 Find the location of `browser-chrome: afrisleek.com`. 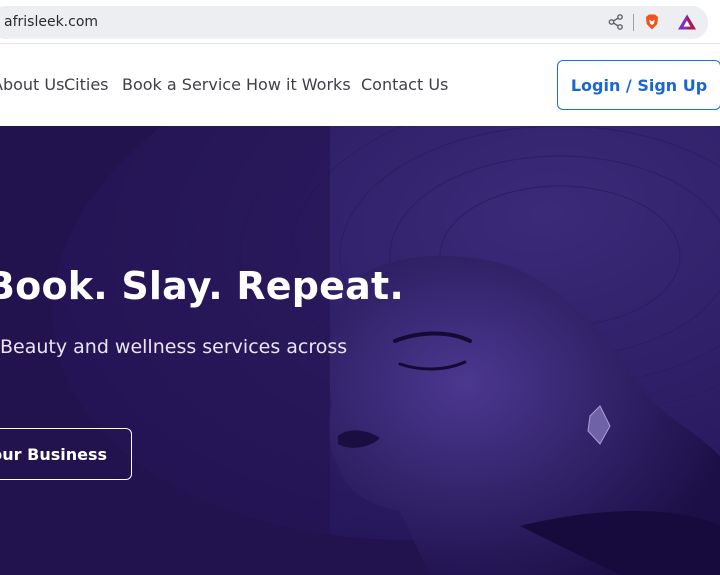

browser-chrome: afrisleek.com is located at coordinates (360, 22).